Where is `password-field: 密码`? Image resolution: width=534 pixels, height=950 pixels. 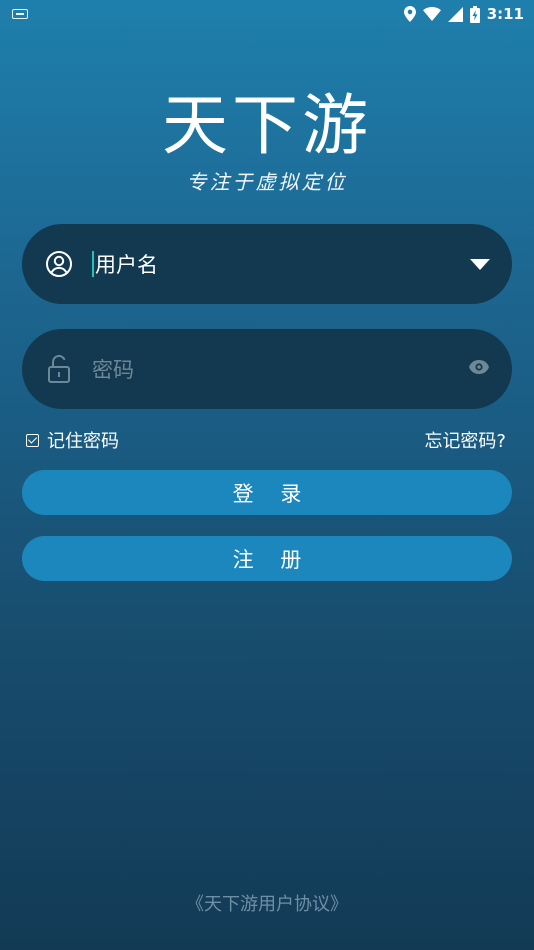
password-field: 密码 is located at coordinates (267, 369).